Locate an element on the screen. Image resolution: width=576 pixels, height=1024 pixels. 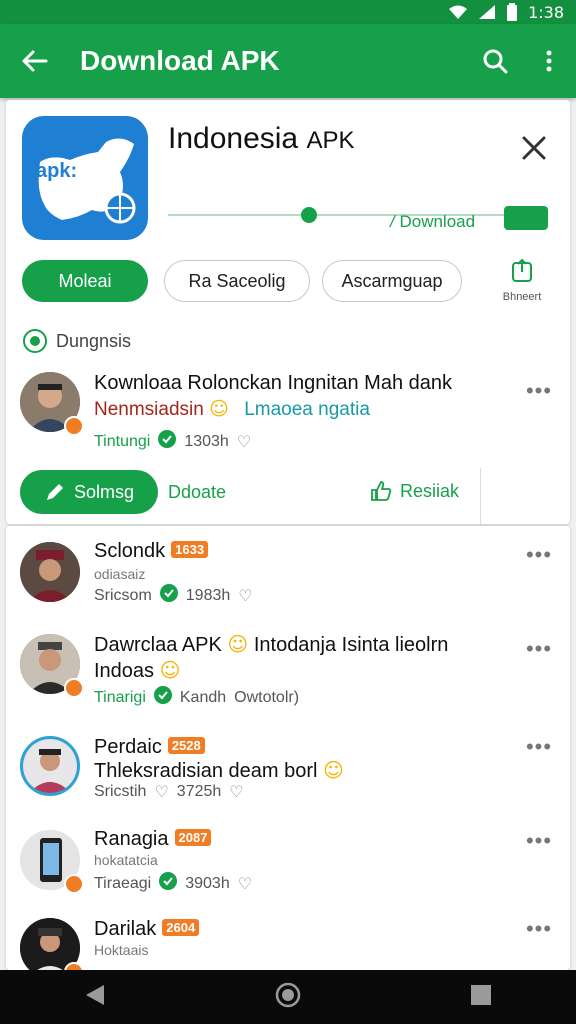
status-bar: 1:38 is located at coordinates (288, 12).